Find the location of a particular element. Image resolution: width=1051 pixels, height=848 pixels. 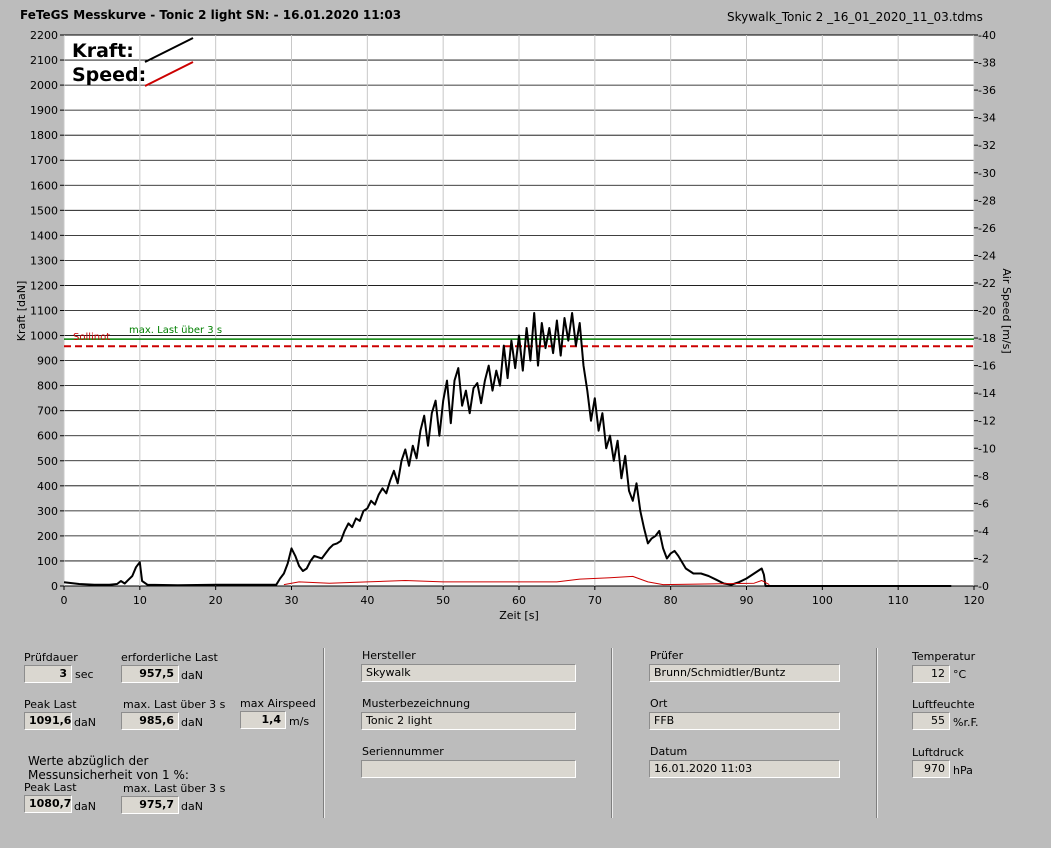

hersteller-label: Hersteller is located at coordinates (389, 655).